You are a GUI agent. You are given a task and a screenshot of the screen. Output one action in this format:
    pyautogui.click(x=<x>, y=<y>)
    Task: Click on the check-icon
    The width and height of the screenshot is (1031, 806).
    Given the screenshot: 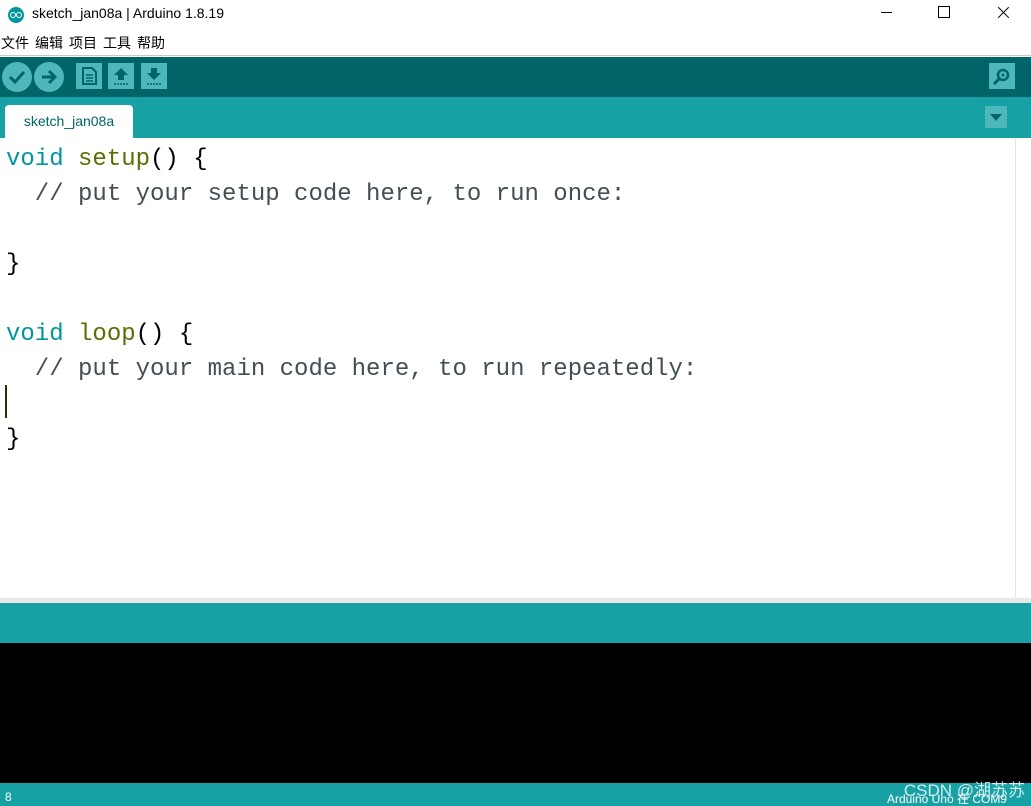 What is the action you would take?
    pyautogui.click(x=17, y=77)
    